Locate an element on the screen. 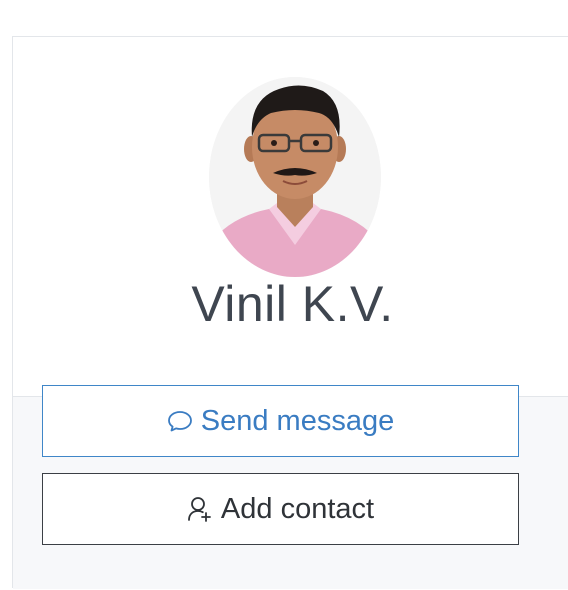  chat-bubble-icon is located at coordinates (180, 421).